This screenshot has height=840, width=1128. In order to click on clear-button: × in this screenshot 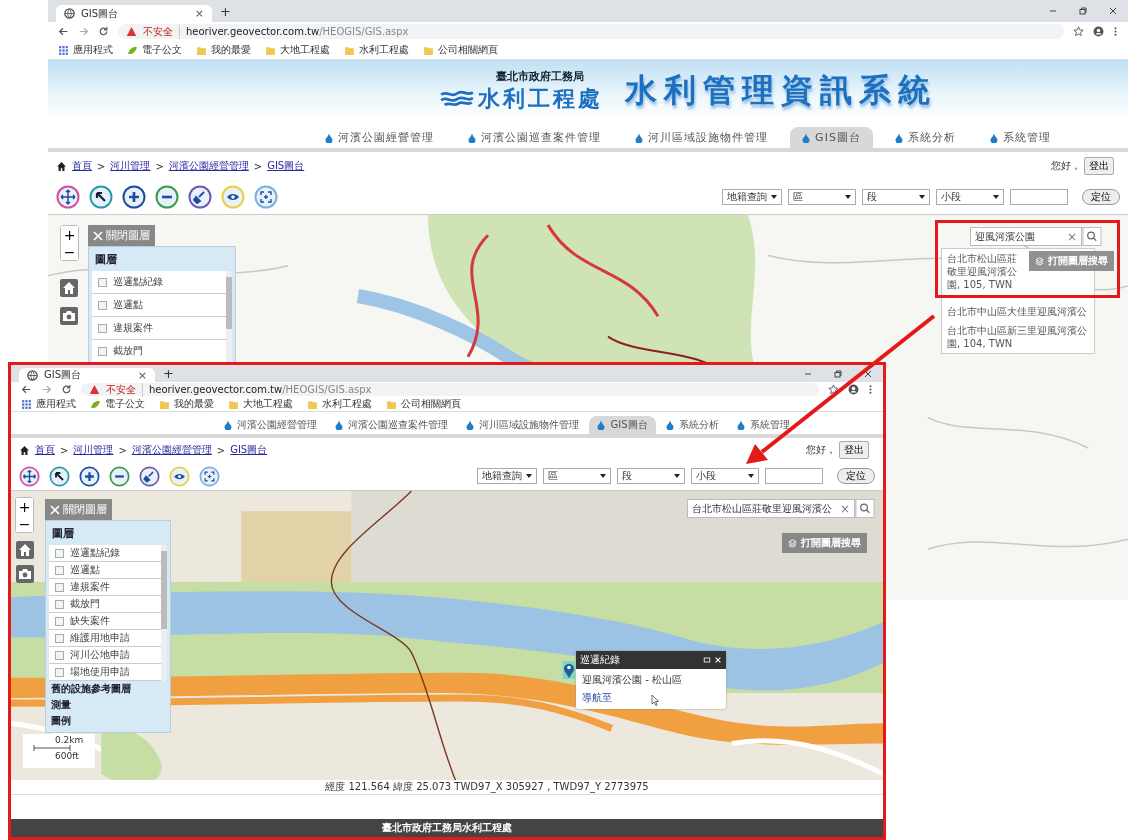, I will do `click(1071, 236)`.